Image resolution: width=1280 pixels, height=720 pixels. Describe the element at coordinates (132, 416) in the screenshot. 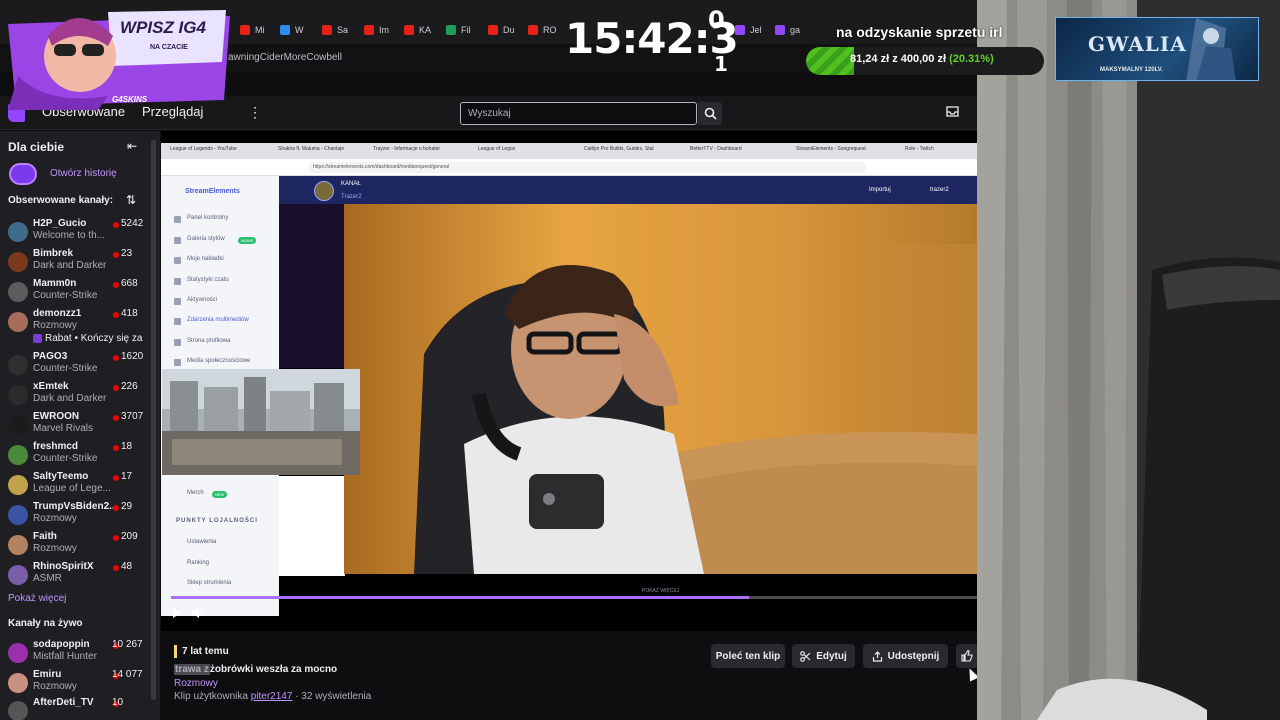

I see `viewer-count: 3707` at that location.